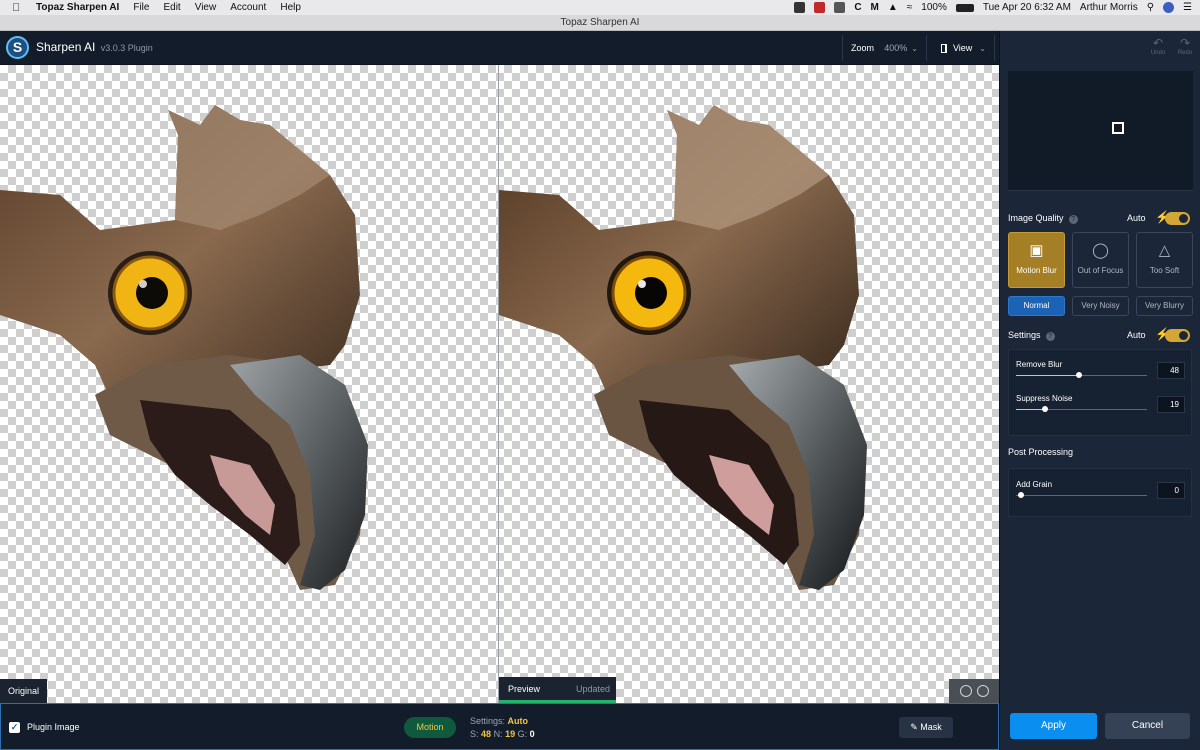  Describe the element at coordinates (14, 727) in the screenshot. I see `plugin-image-checkbox: ✓` at that location.